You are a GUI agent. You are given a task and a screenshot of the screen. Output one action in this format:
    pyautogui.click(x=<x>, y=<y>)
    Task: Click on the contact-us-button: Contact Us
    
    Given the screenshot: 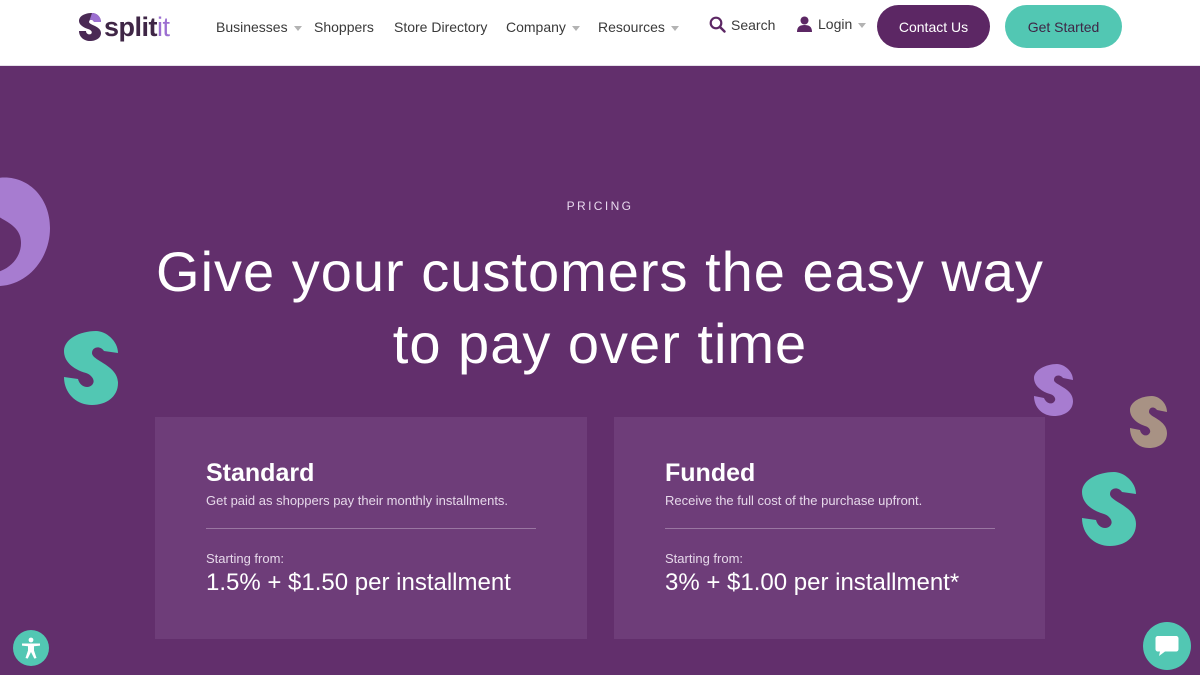 What is the action you would take?
    pyautogui.click(x=933, y=26)
    